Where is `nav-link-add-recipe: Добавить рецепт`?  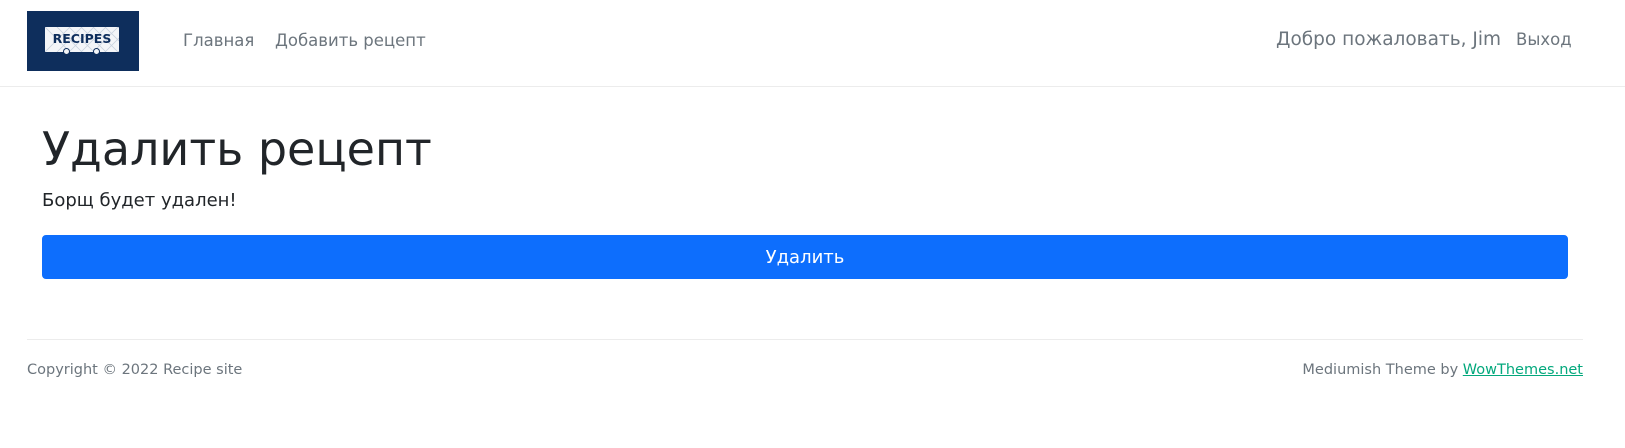
nav-link-add-recipe: Добавить рецепт is located at coordinates (350, 40).